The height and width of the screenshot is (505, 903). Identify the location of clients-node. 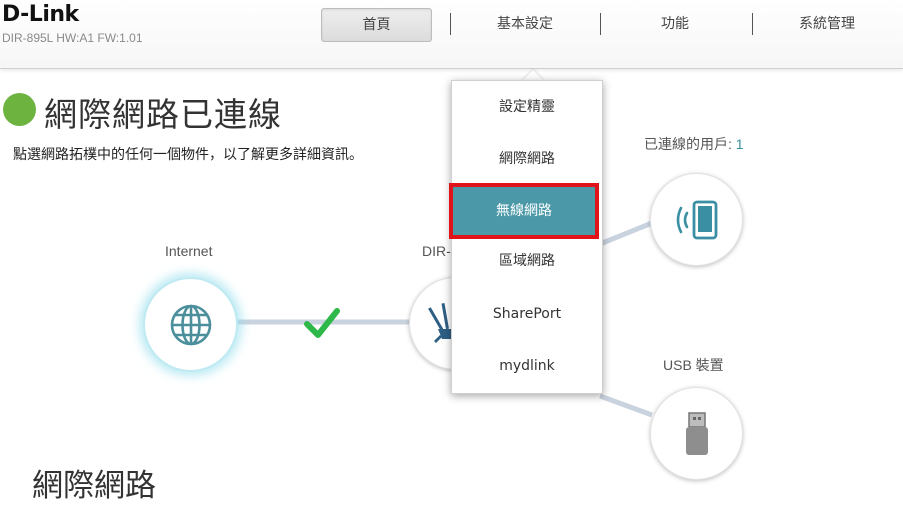
(696, 219).